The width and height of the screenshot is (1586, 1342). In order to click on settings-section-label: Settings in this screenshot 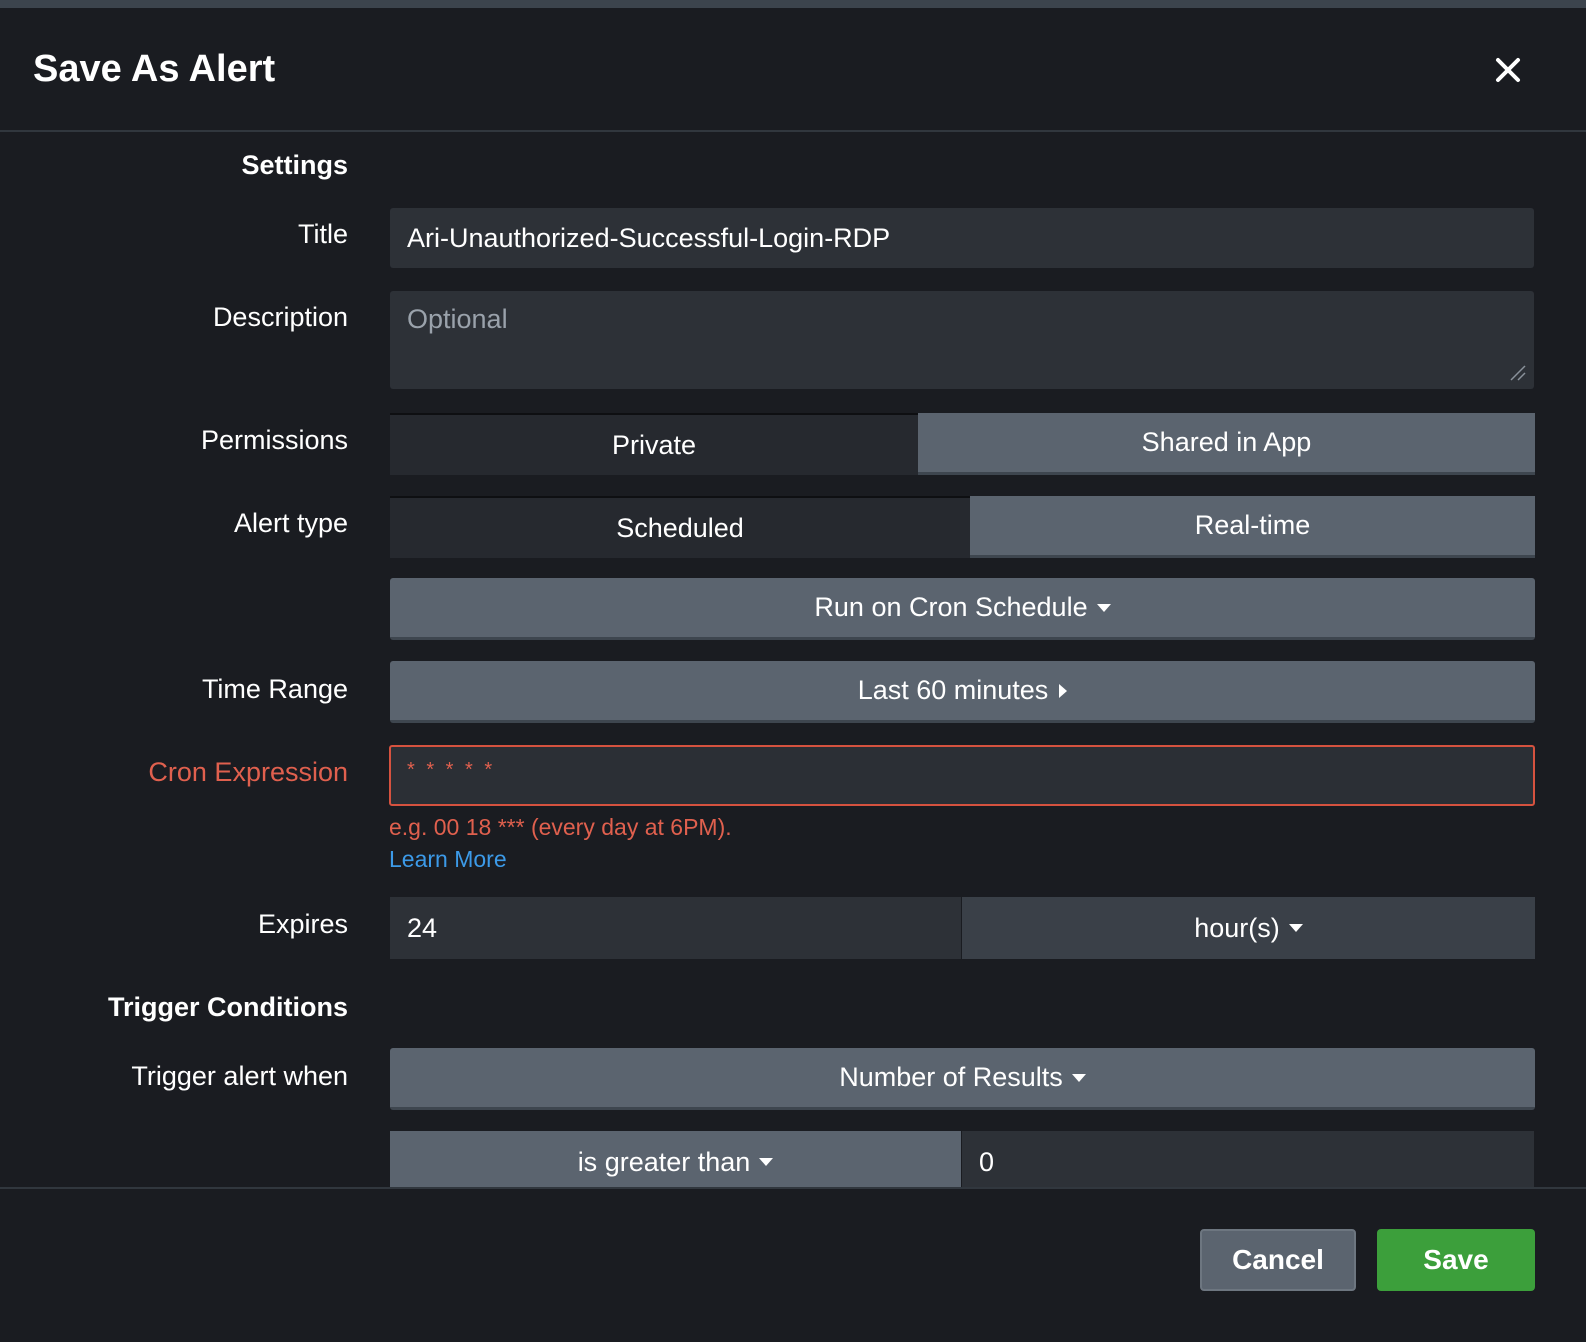, I will do `click(294, 165)`.